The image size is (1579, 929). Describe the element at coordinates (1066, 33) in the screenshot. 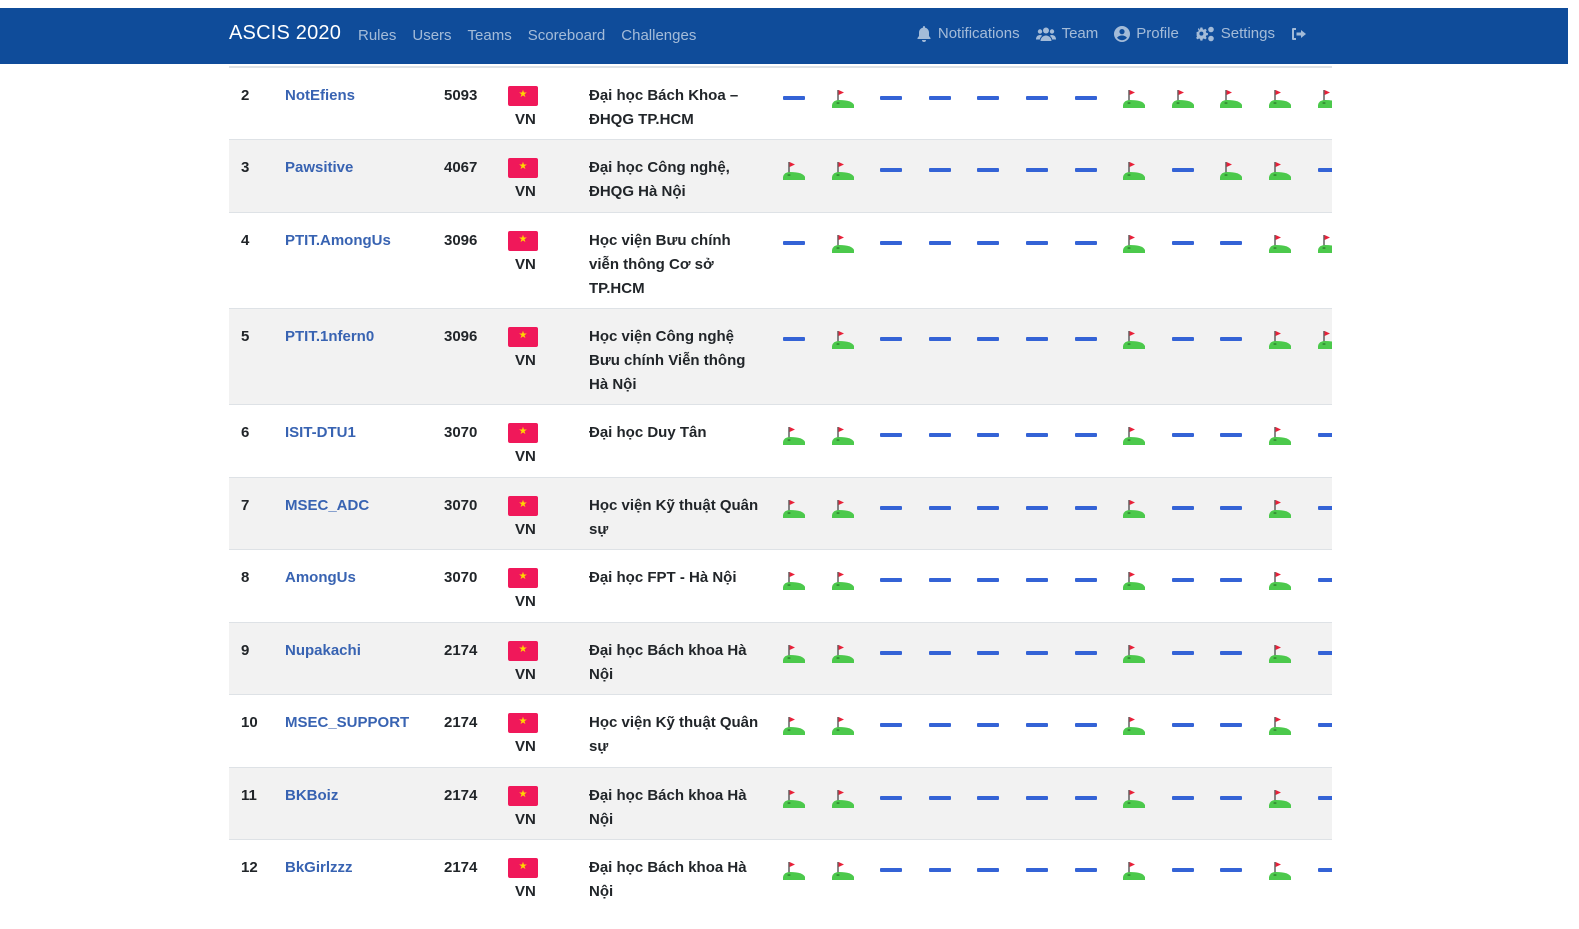

I see `nav-team: Team` at that location.